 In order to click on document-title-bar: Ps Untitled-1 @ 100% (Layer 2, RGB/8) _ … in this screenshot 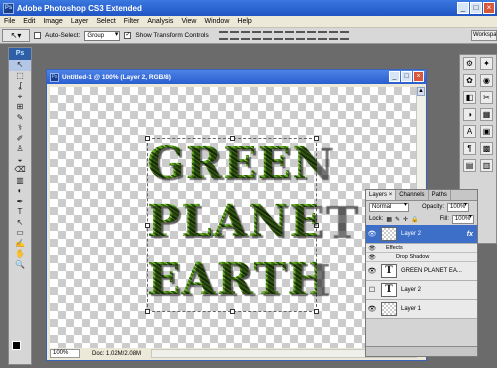, I will do `click(236, 77)`.